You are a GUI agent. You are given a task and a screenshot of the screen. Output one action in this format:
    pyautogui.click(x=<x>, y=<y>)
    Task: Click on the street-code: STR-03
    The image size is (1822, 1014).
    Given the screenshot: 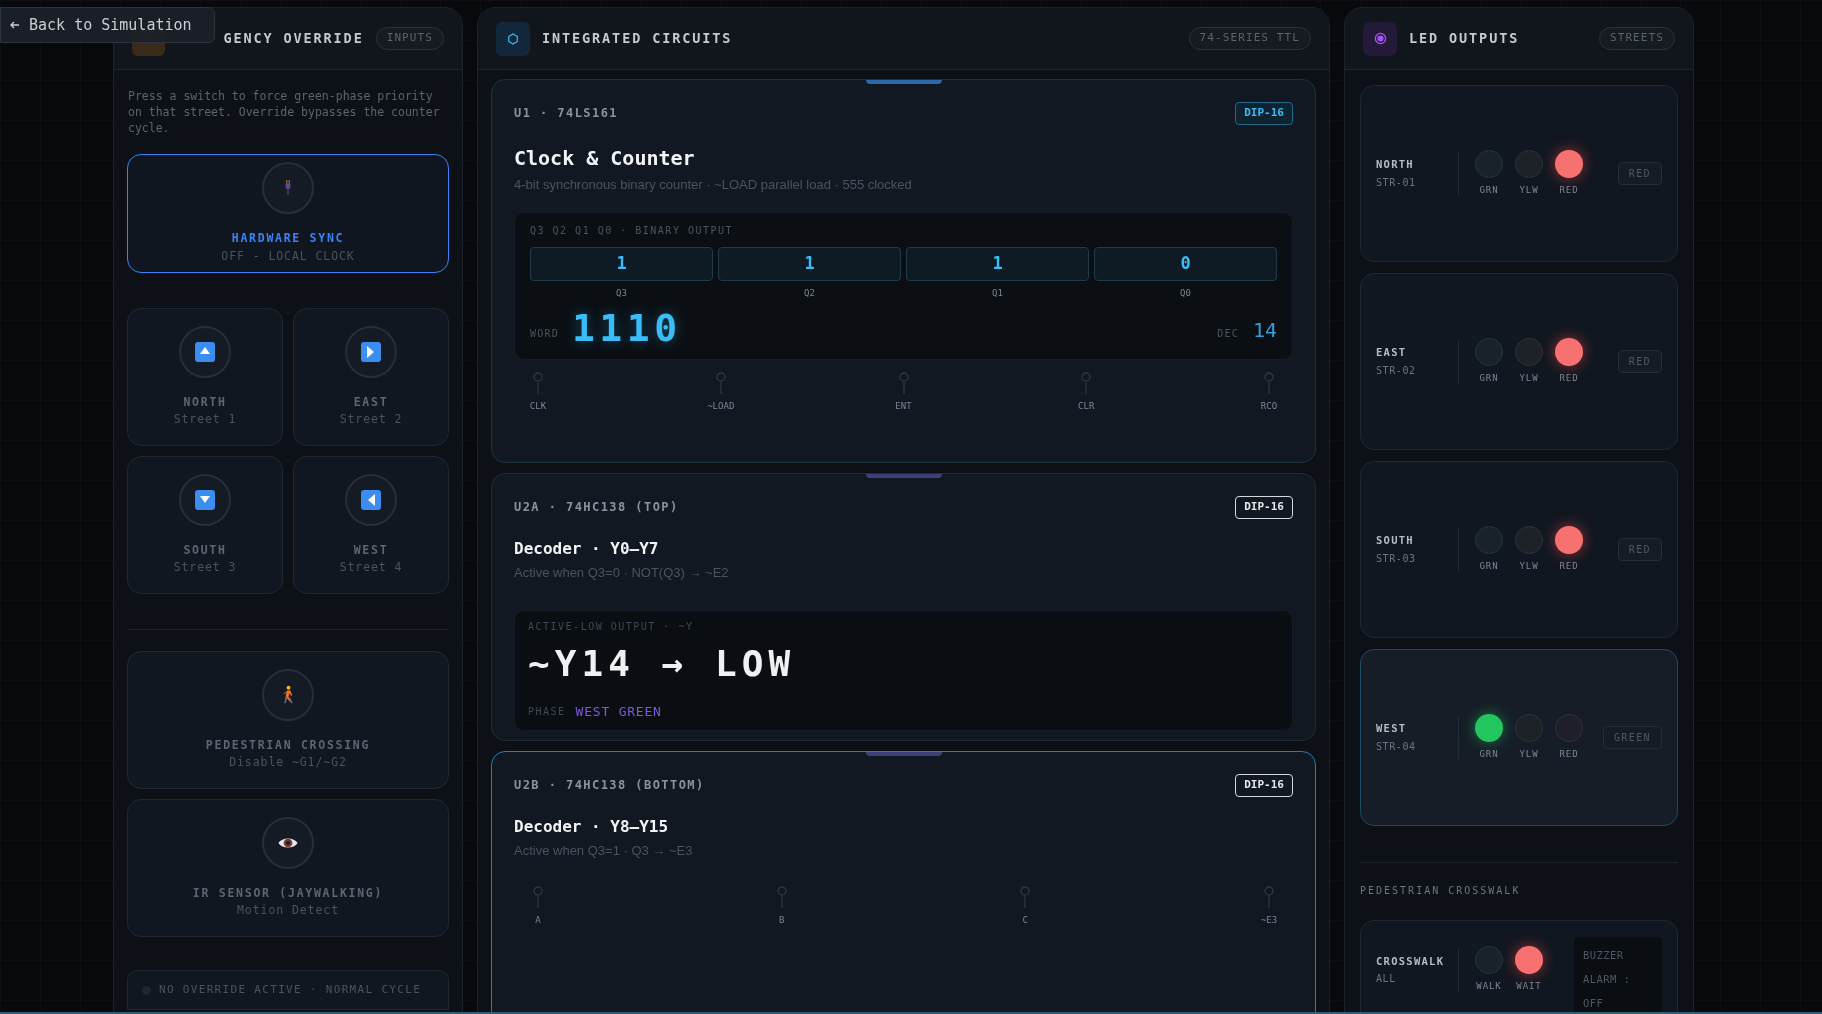 What is the action you would take?
    pyautogui.click(x=1396, y=558)
    